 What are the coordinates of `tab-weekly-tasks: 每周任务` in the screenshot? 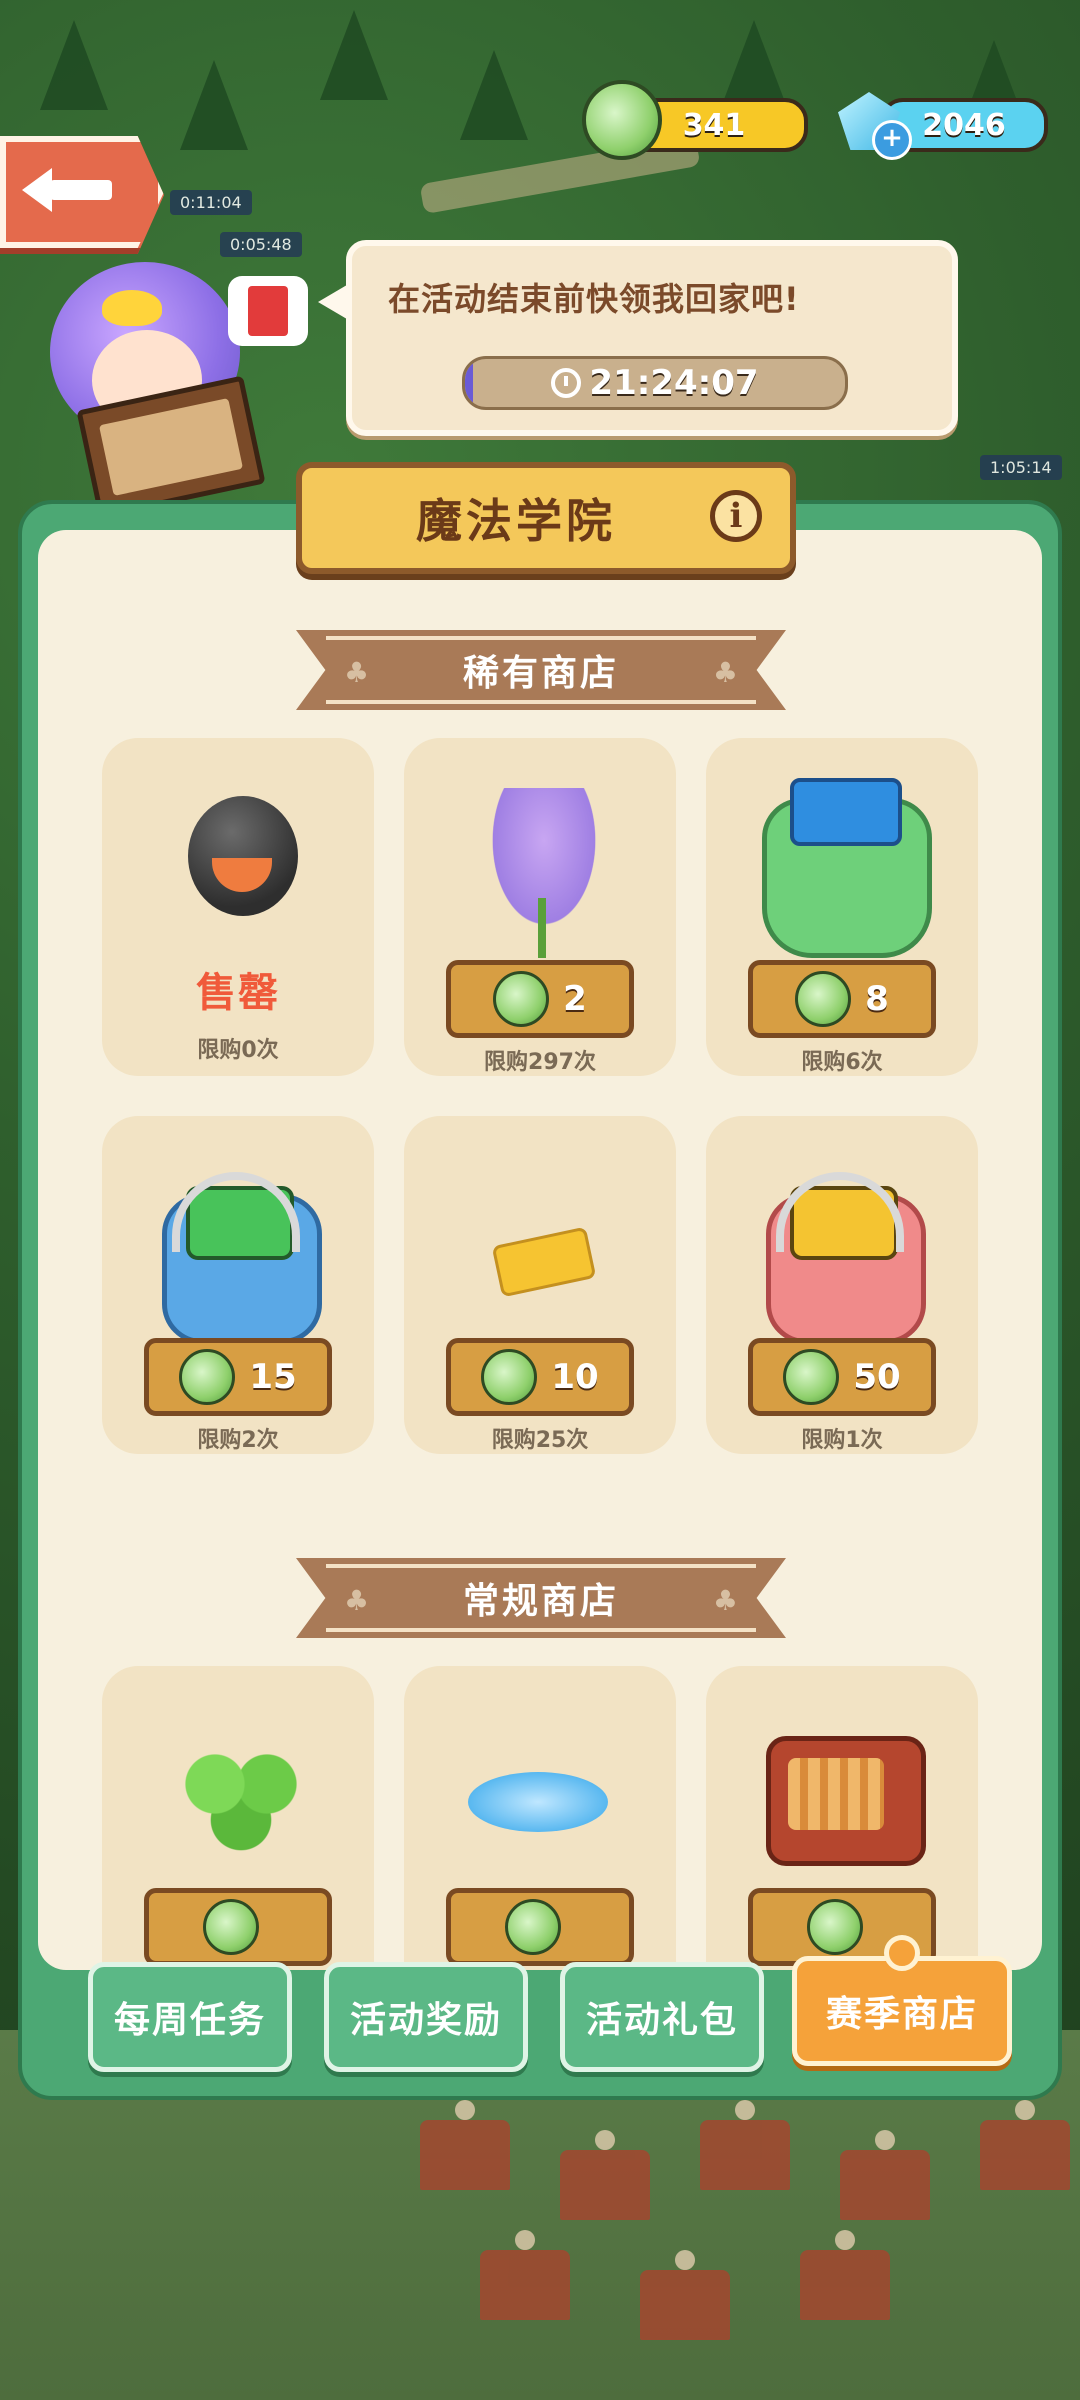 It's located at (190, 2017).